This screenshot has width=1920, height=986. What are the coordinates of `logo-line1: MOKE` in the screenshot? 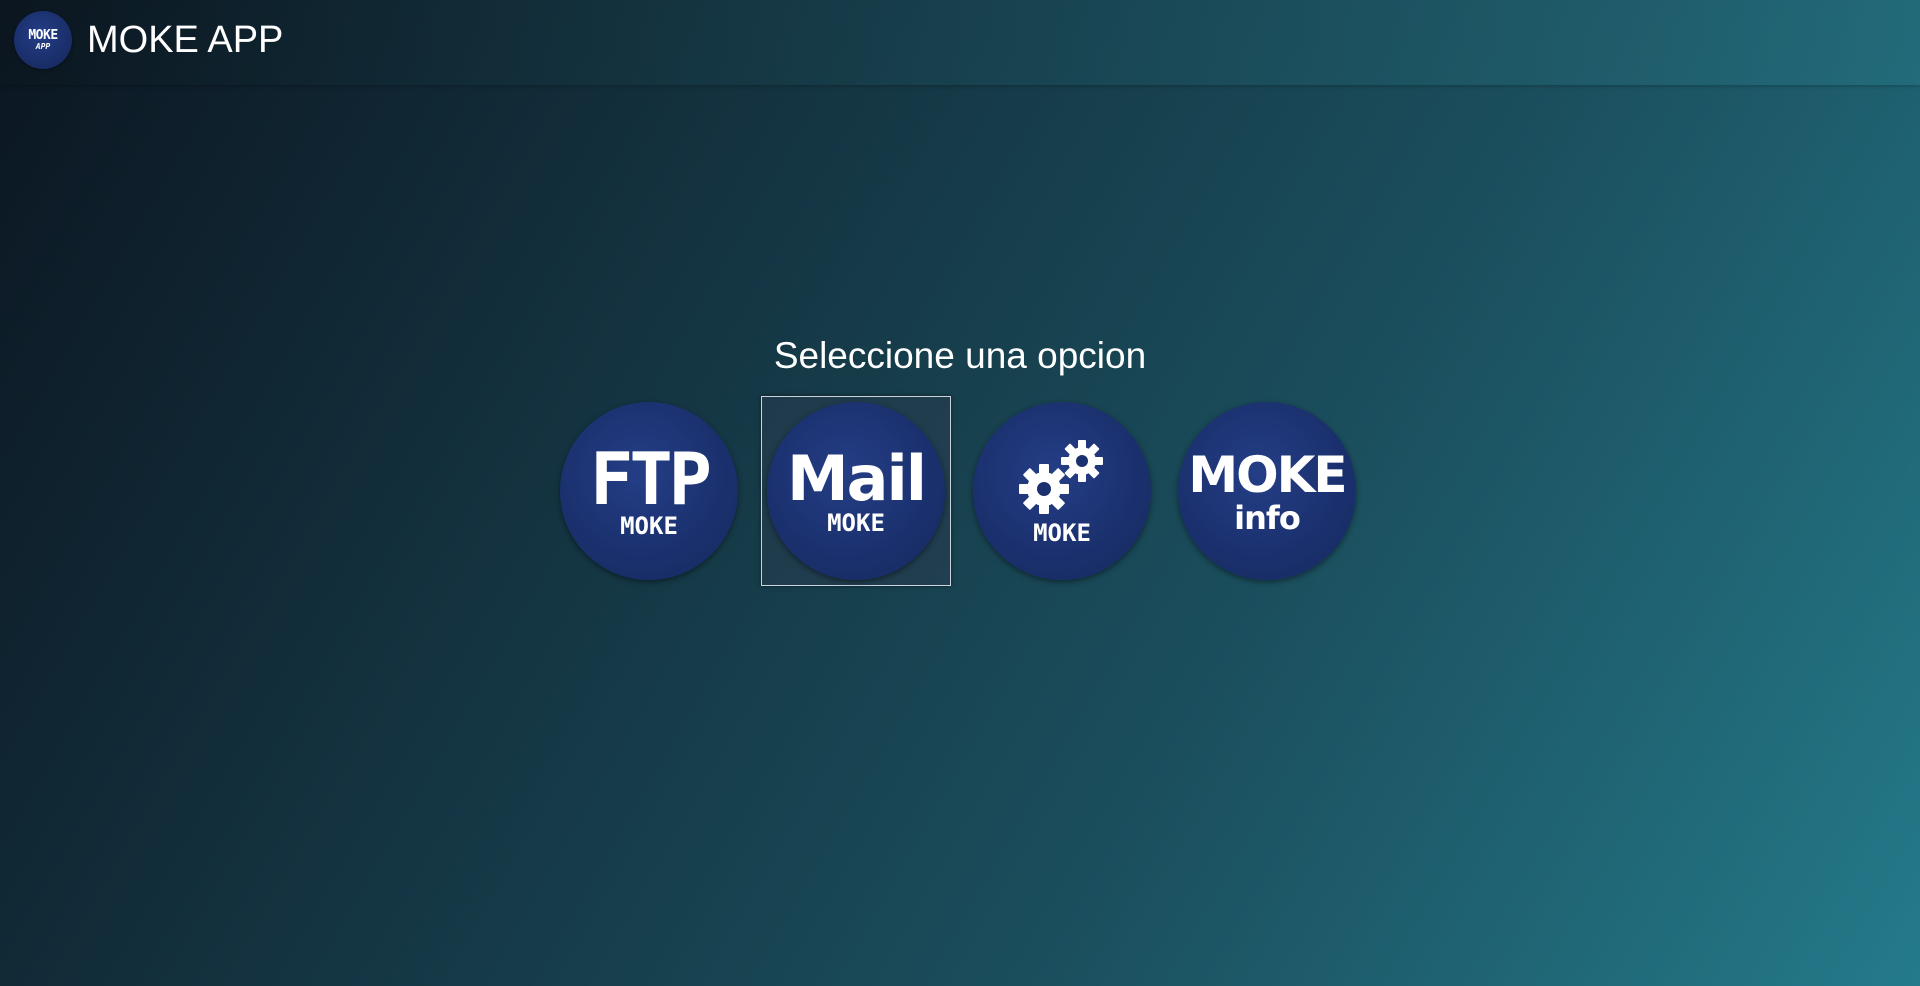 It's located at (43, 35).